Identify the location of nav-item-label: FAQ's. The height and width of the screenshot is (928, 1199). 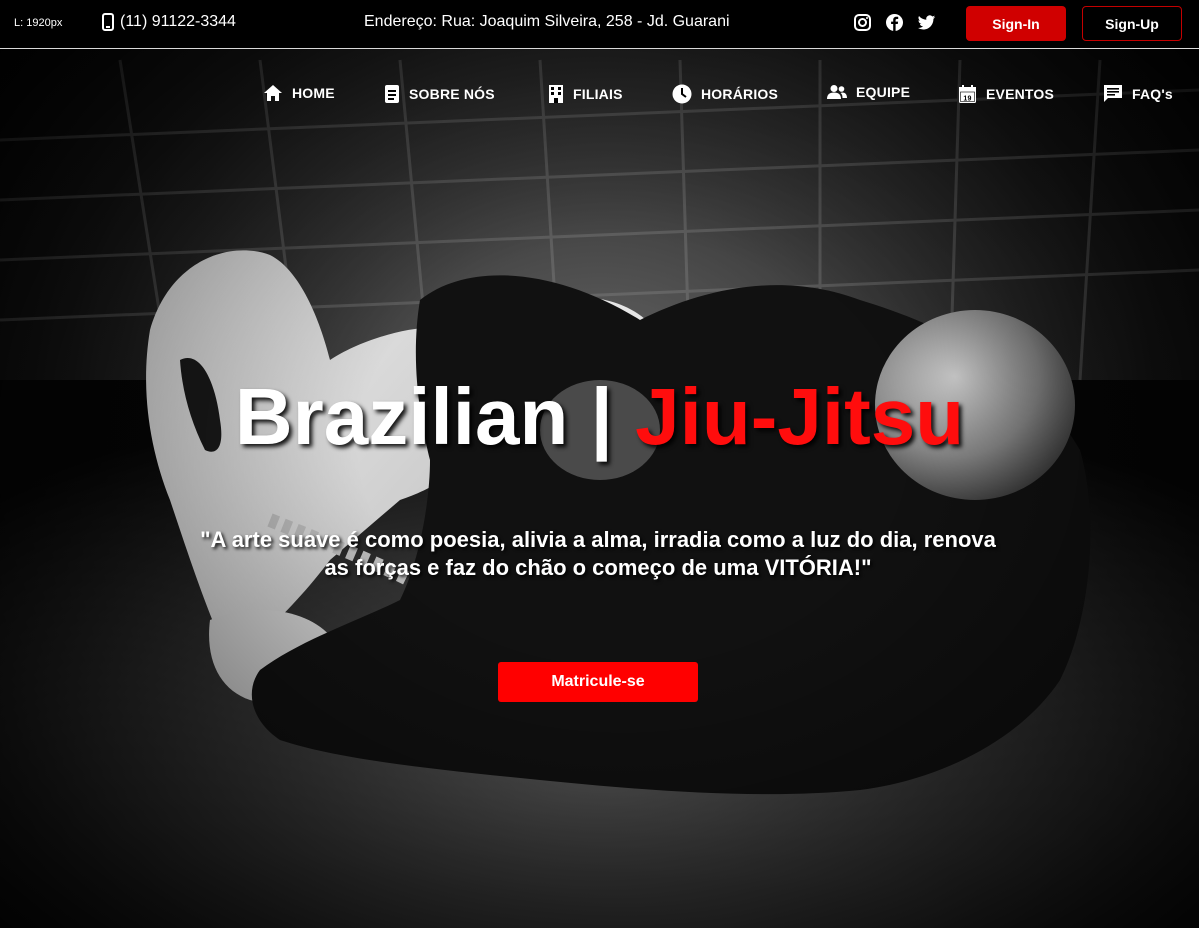
(1152, 94).